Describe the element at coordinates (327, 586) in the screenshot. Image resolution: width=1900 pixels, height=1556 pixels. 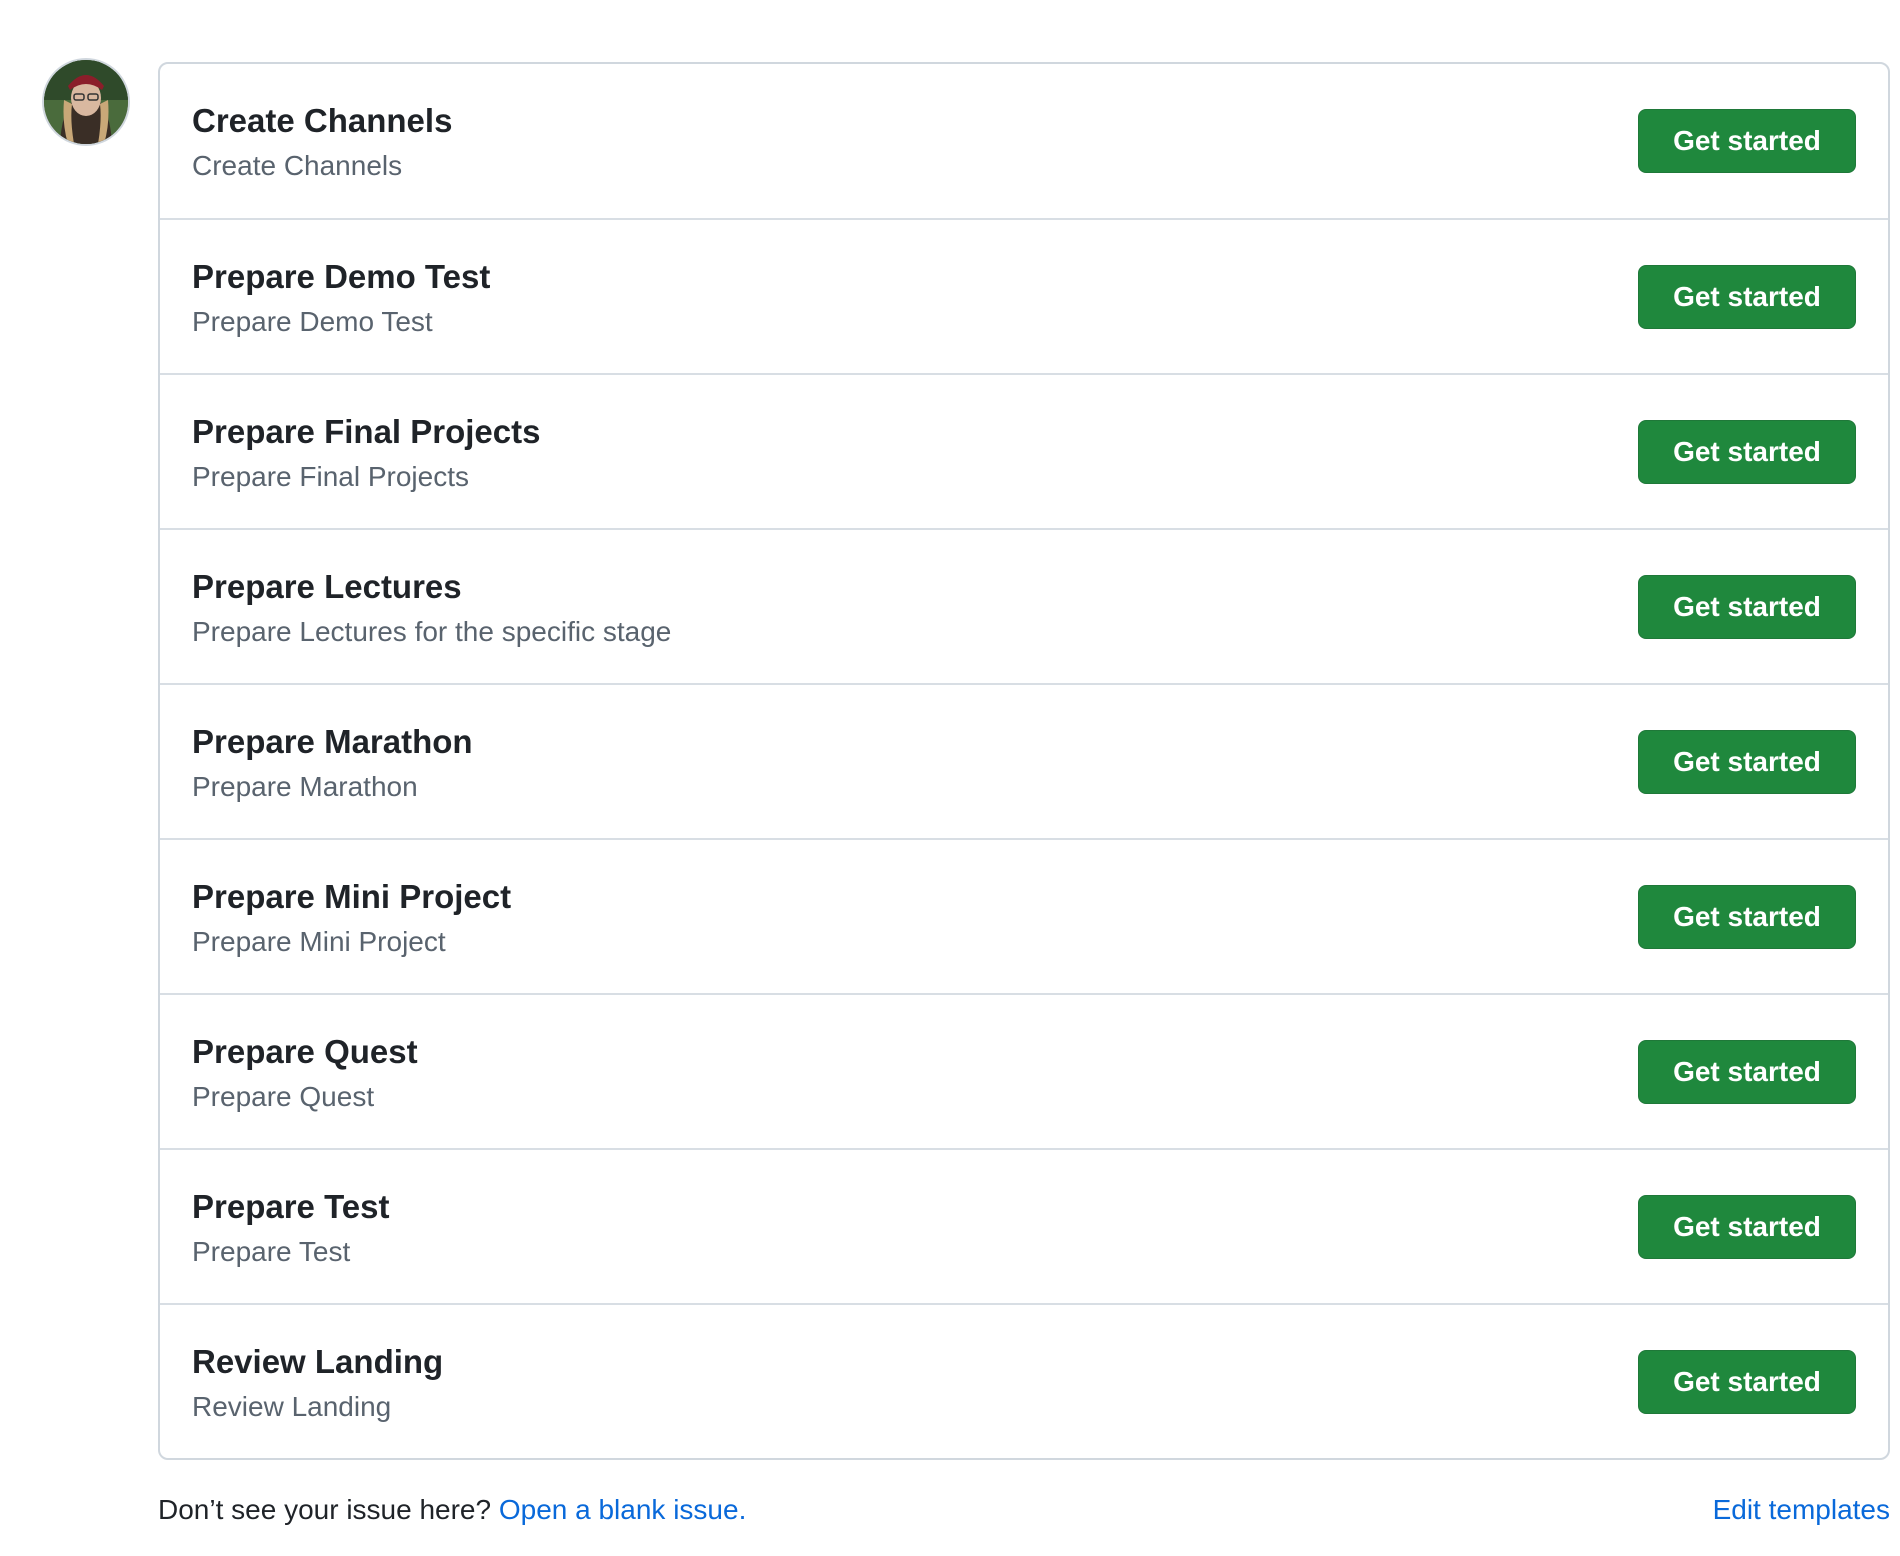
I see `template-title: Prepare Lectures` at that location.